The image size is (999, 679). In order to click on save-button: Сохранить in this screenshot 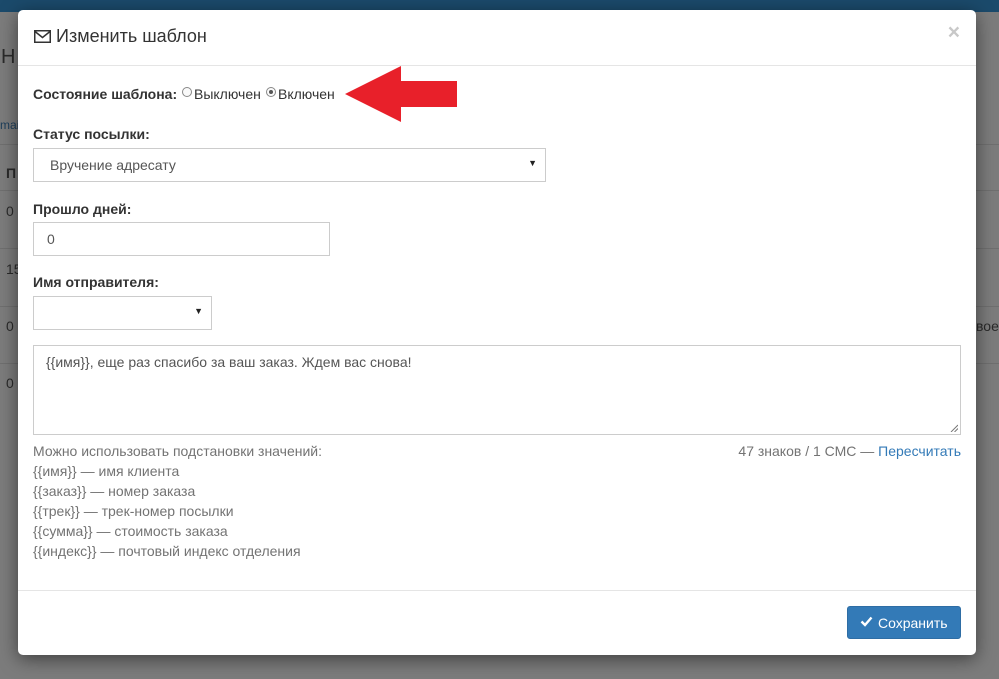, I will do `click(904, 622)`.